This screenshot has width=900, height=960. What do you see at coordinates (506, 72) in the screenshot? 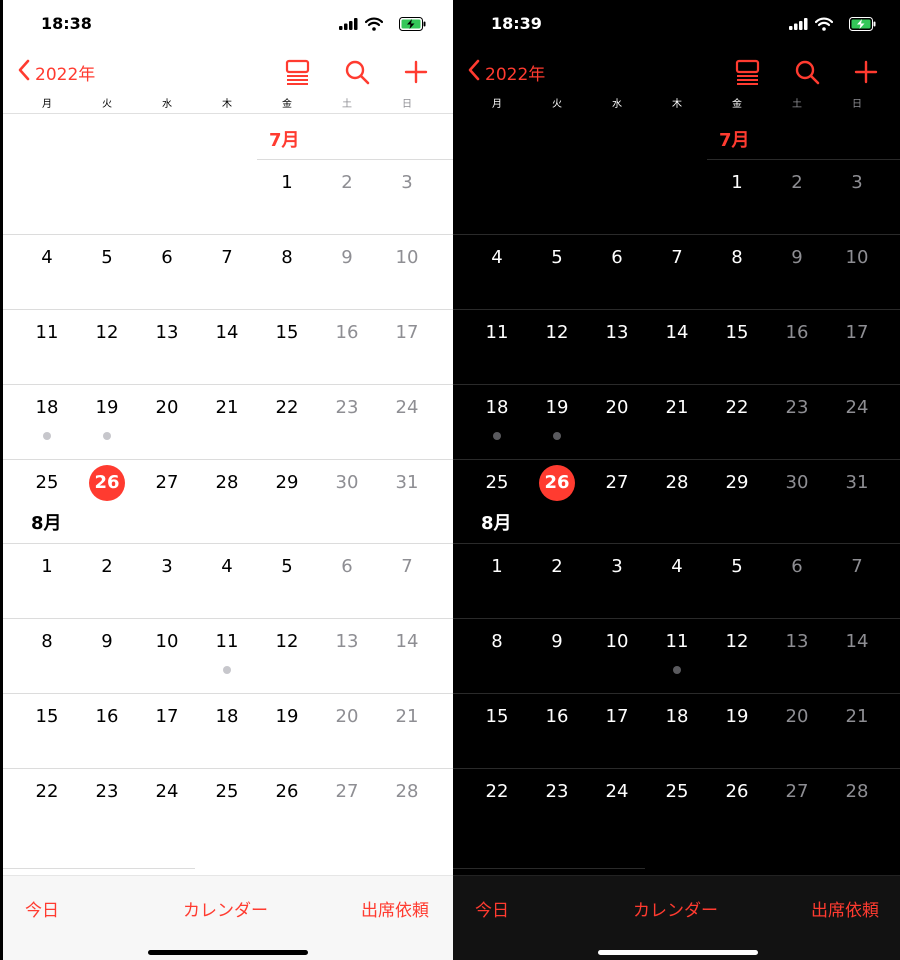
I see `back-to-year-button: 2022年` at bounding box center [506, 72].